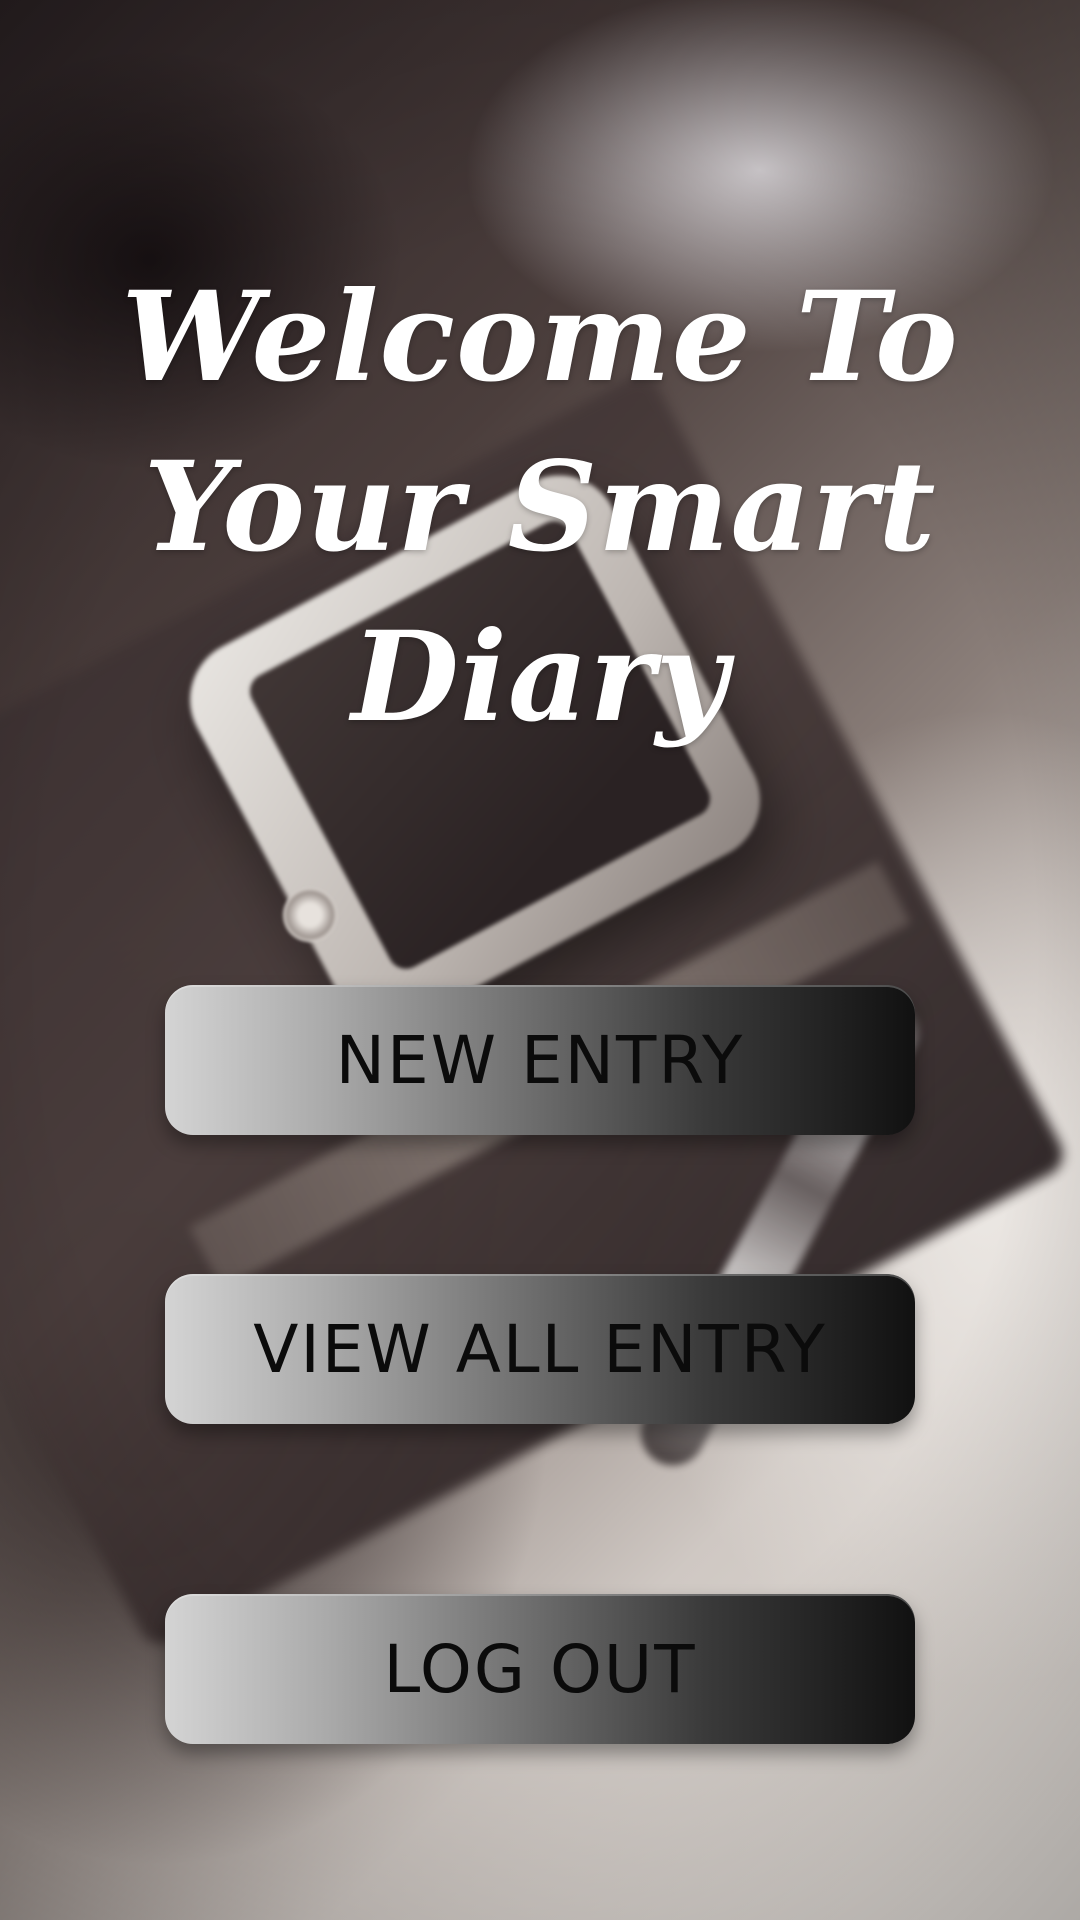 The width and height of the screenshot is (1080, 1920). Describe the element at coordinates (540, 338) in the screenshot. I see `welcome-title-line-1: Welcome To` at that location.